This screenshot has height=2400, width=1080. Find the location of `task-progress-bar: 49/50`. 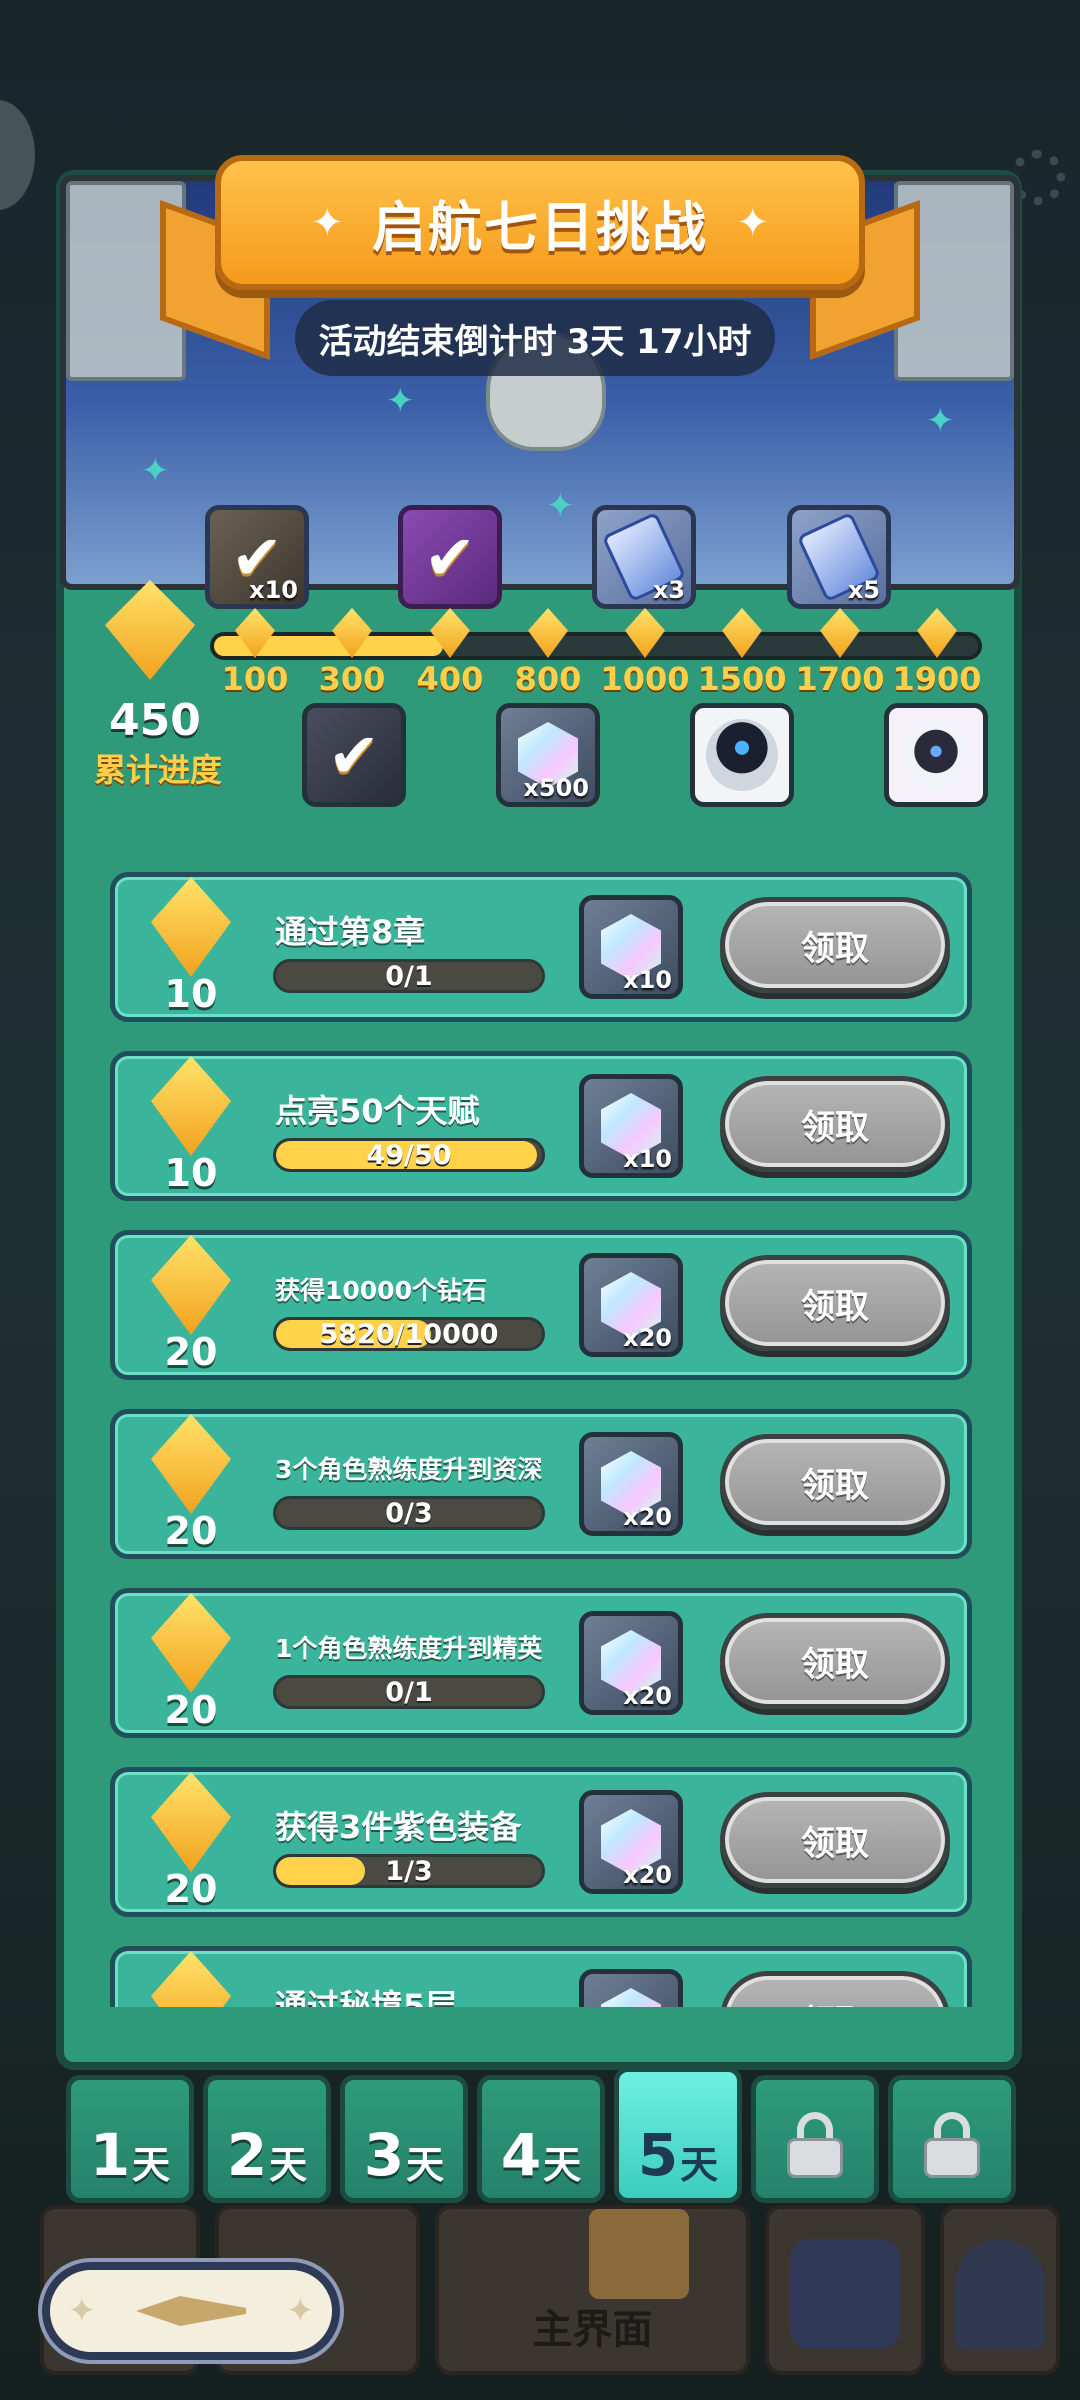

task-progress-bar: 49/50 is located at coordinates (409, 1155).